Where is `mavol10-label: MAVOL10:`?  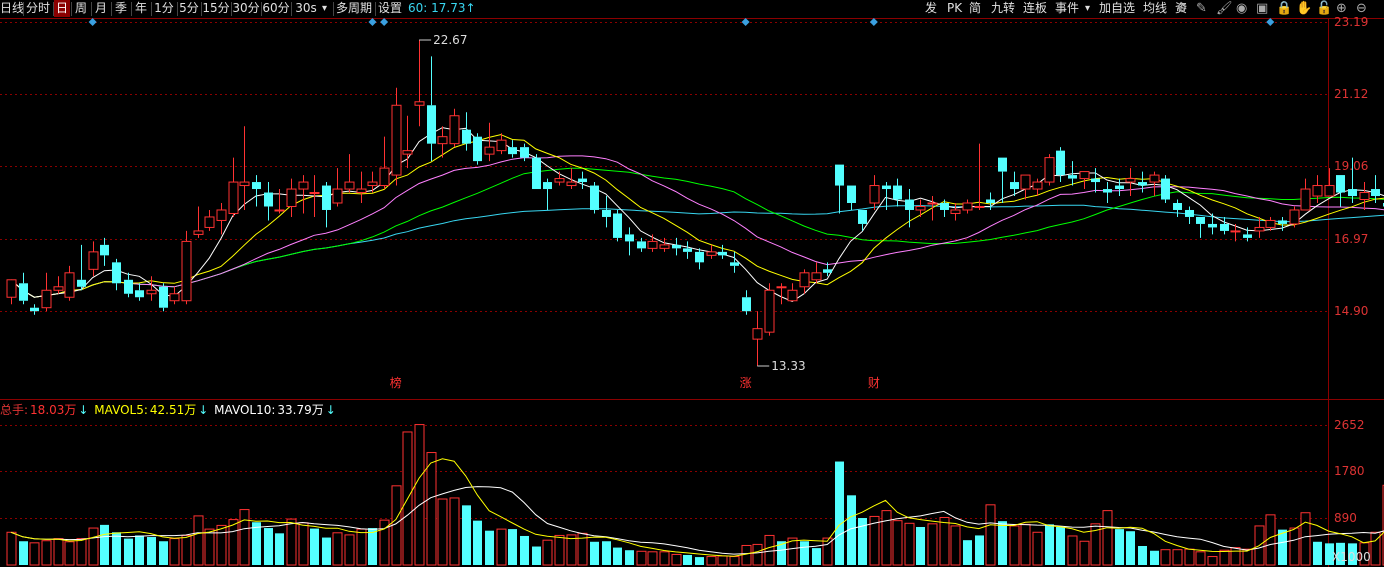
mavol10-label: MAVOL10: is located at coordinates (245, 410).